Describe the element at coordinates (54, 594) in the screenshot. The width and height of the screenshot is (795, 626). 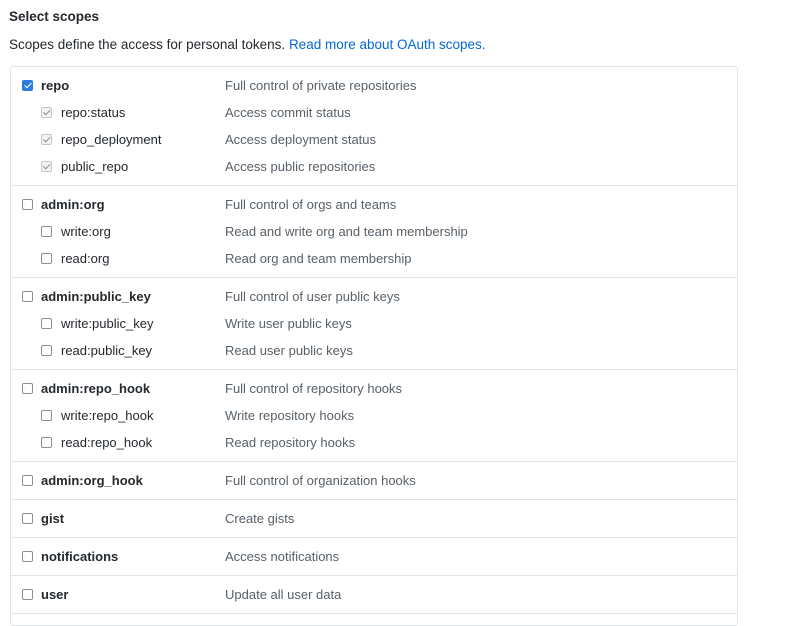
I see `scope-name: user` at that location.